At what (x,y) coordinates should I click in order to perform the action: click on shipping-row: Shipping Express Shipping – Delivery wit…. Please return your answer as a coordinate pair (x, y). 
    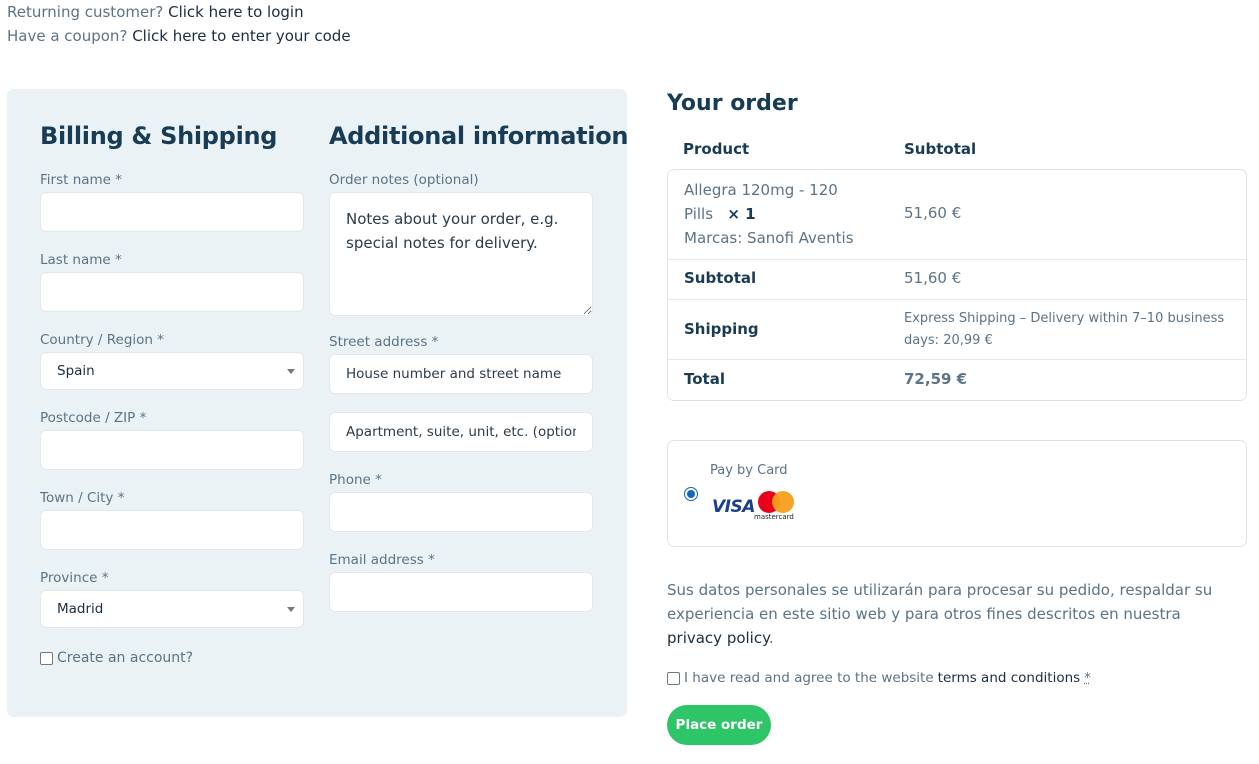
    Looking at the image, I should click on (957, 330).